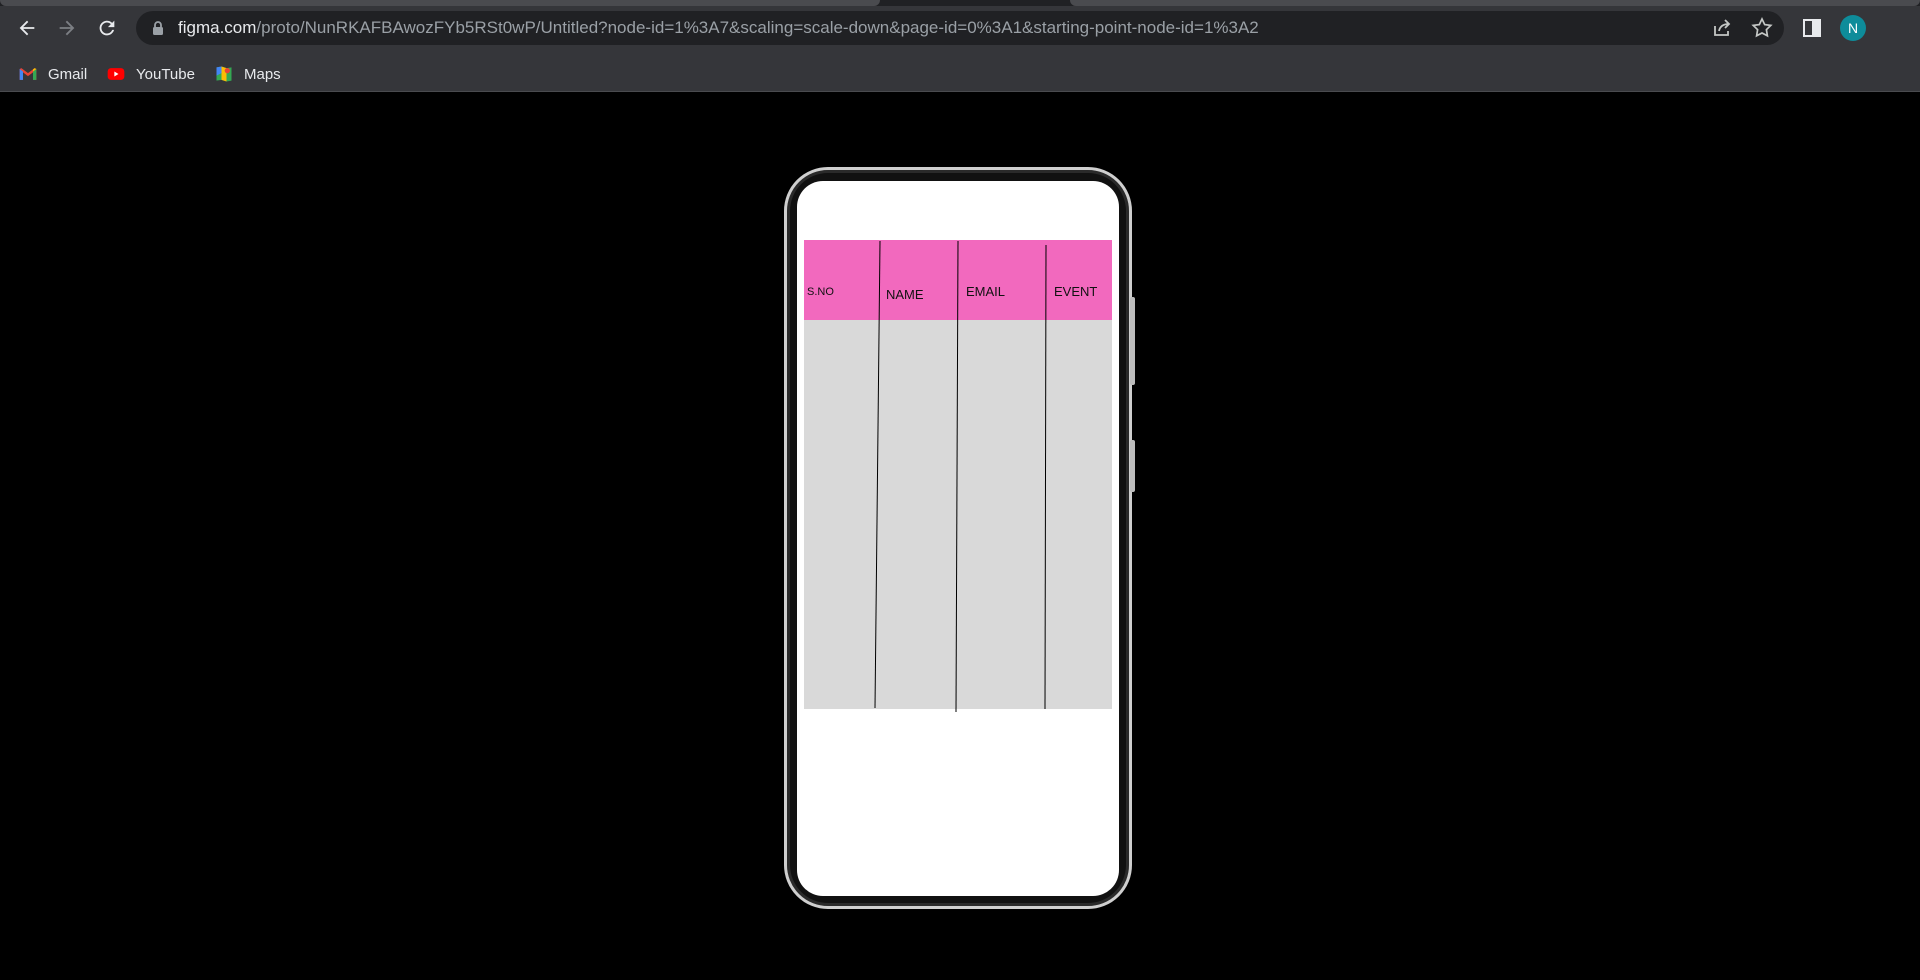  I want to click on bookmark-maps: Maps, so click(247, 74).